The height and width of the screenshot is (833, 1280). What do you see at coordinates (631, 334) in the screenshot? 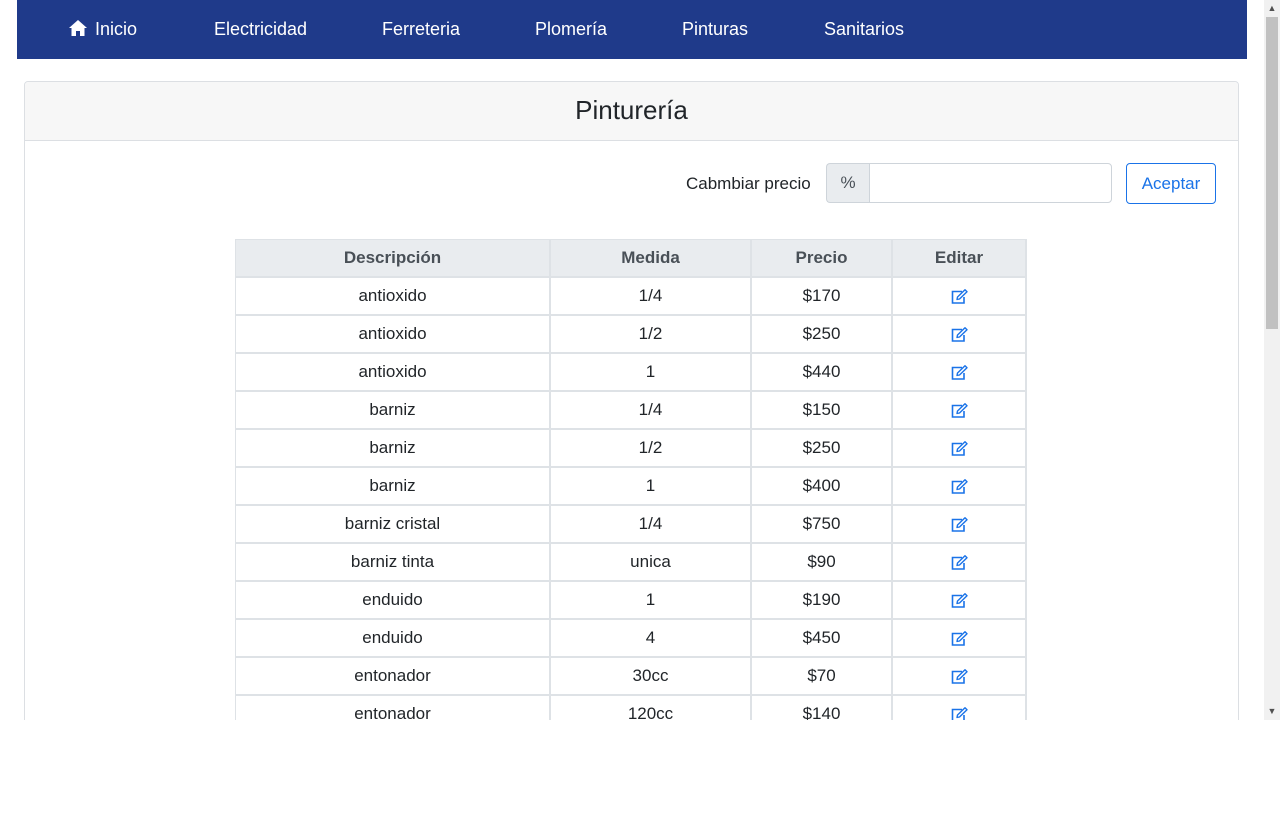
I see `table-row: antioxido 1/2 $250` at bounding box center [631, 334].